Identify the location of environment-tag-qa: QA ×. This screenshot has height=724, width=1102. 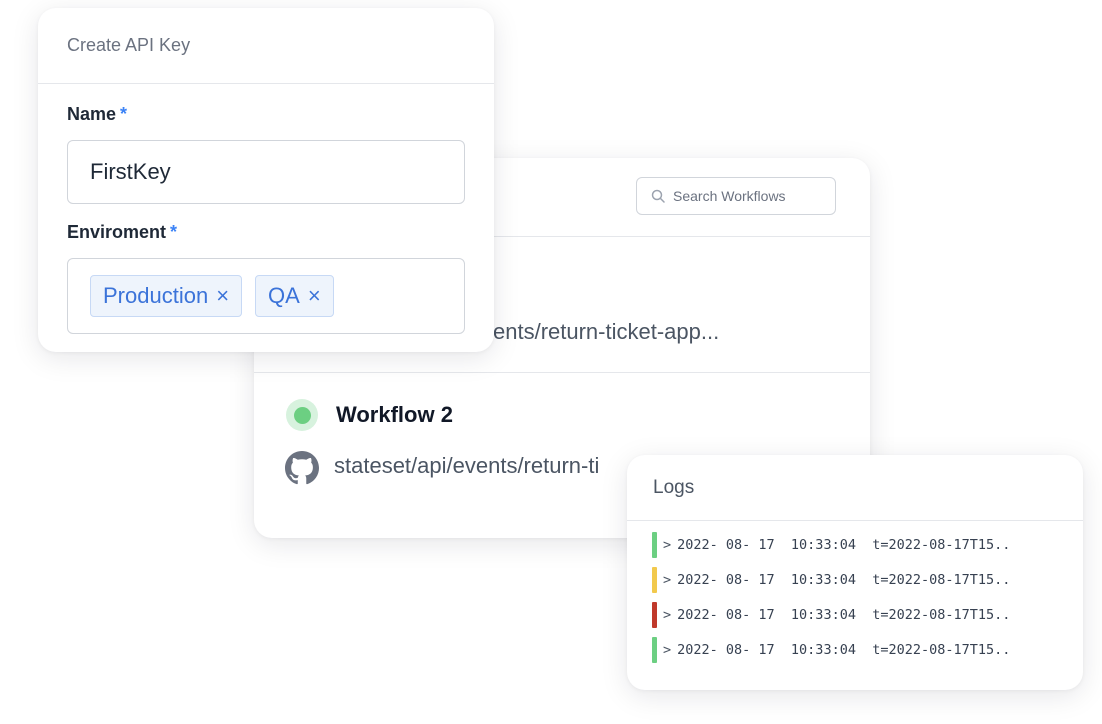
(294, 296).